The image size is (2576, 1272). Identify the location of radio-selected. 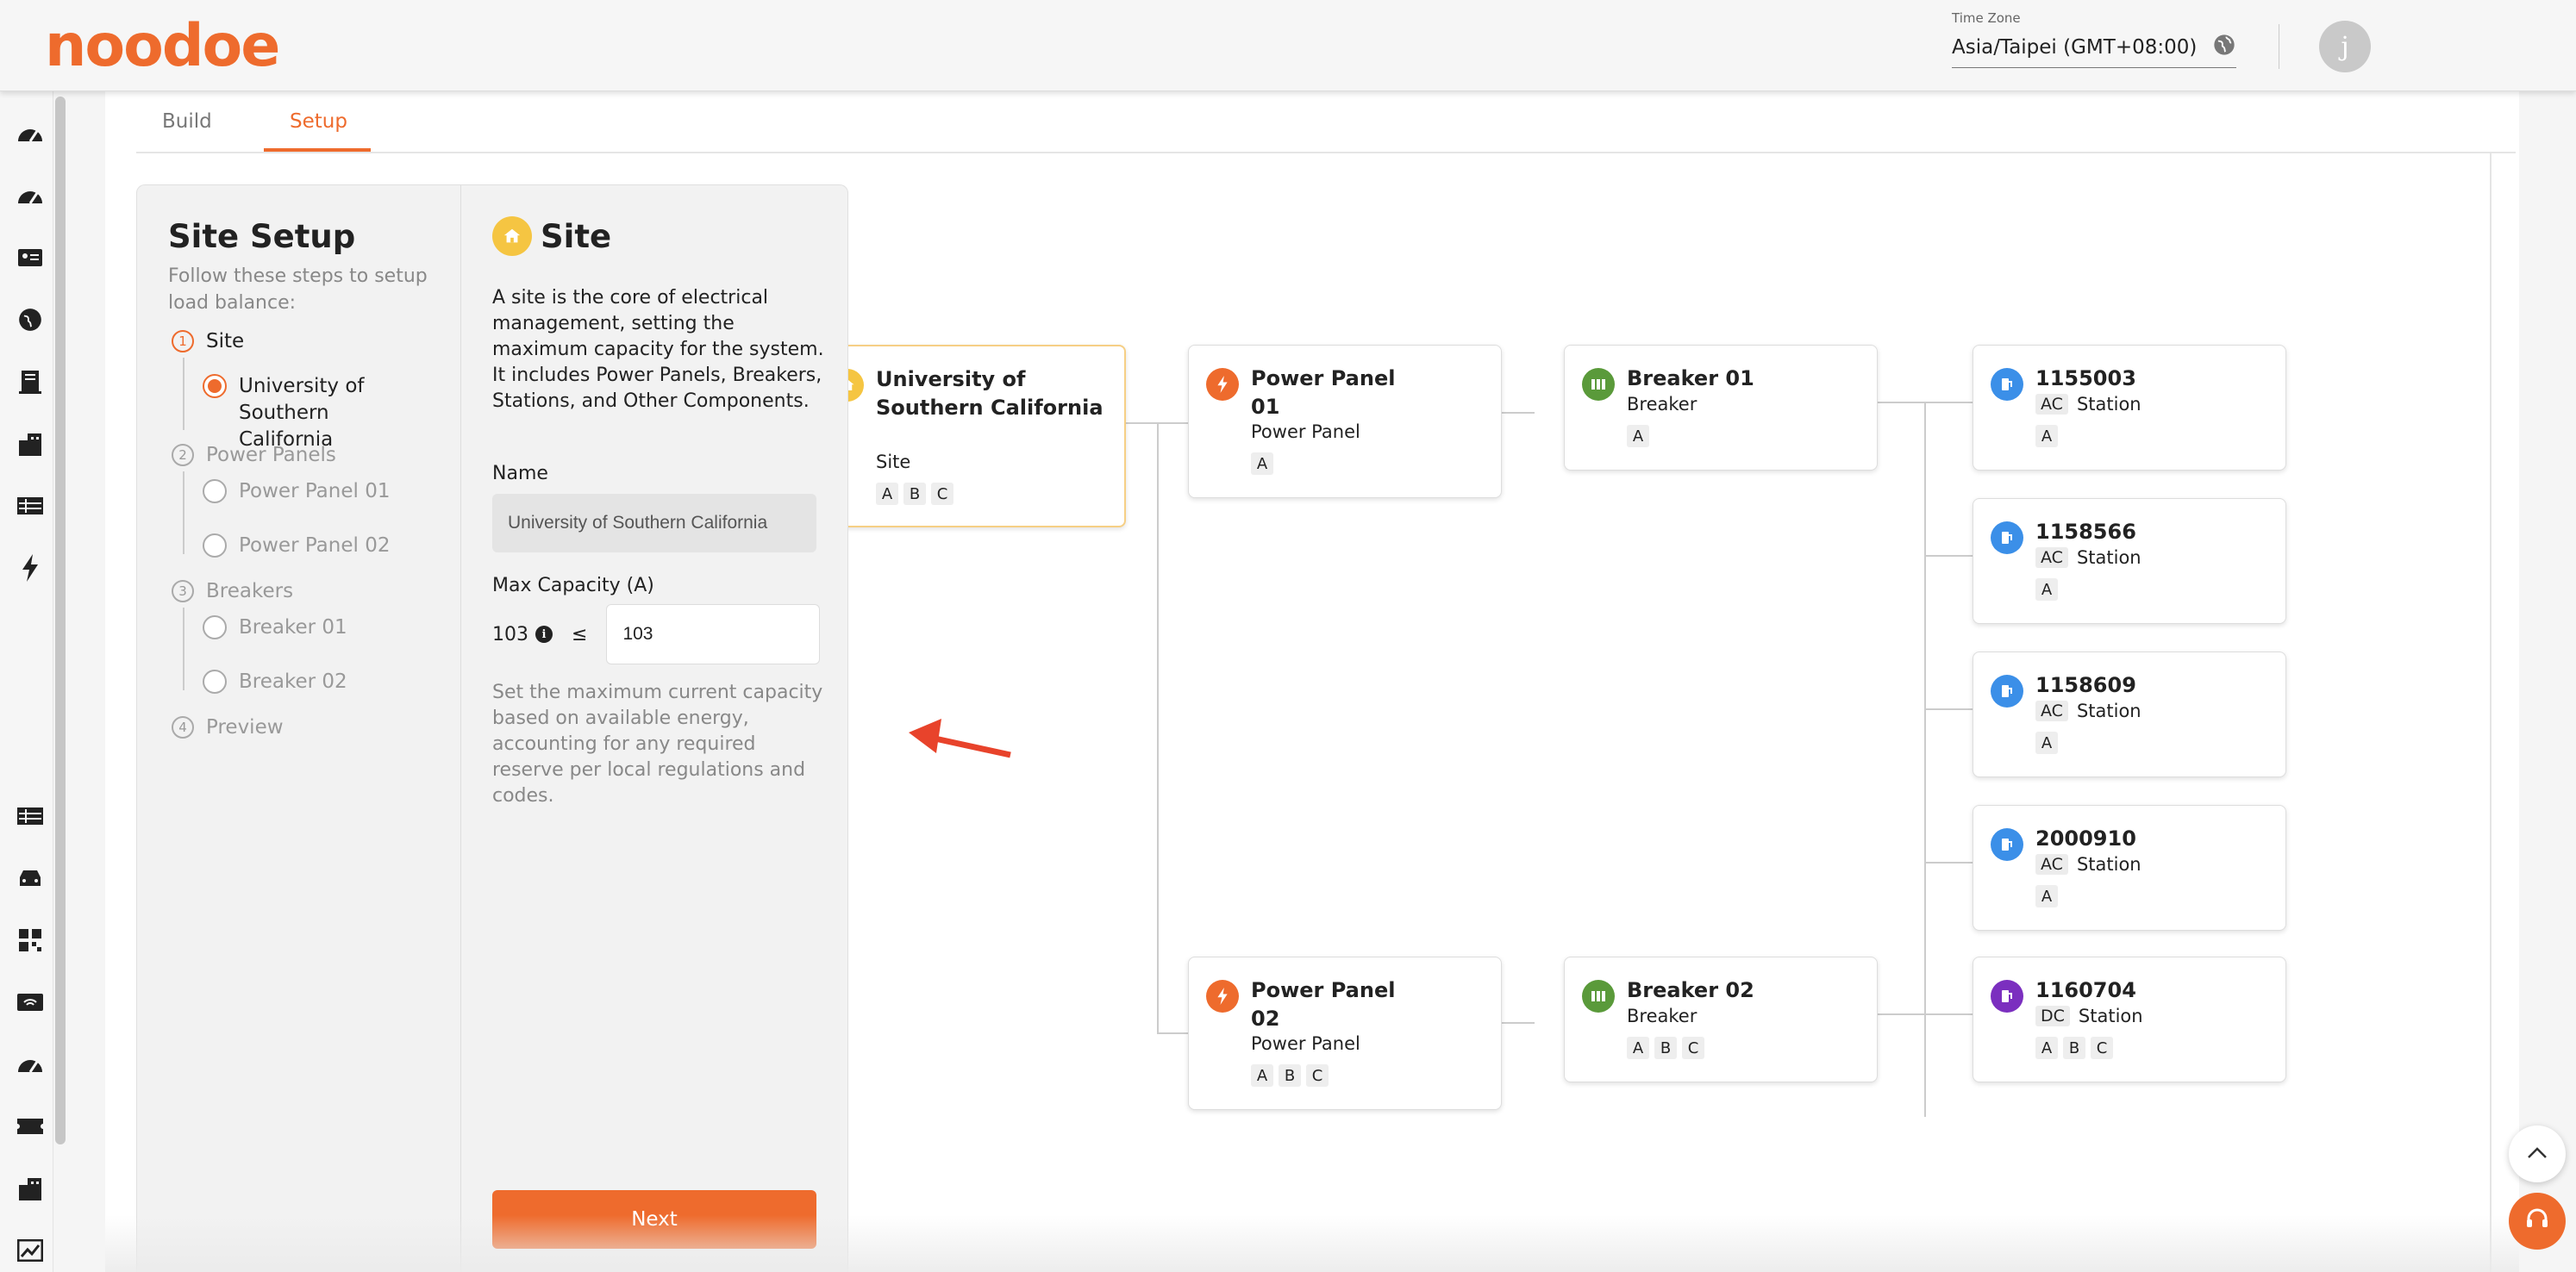
(215, 386).